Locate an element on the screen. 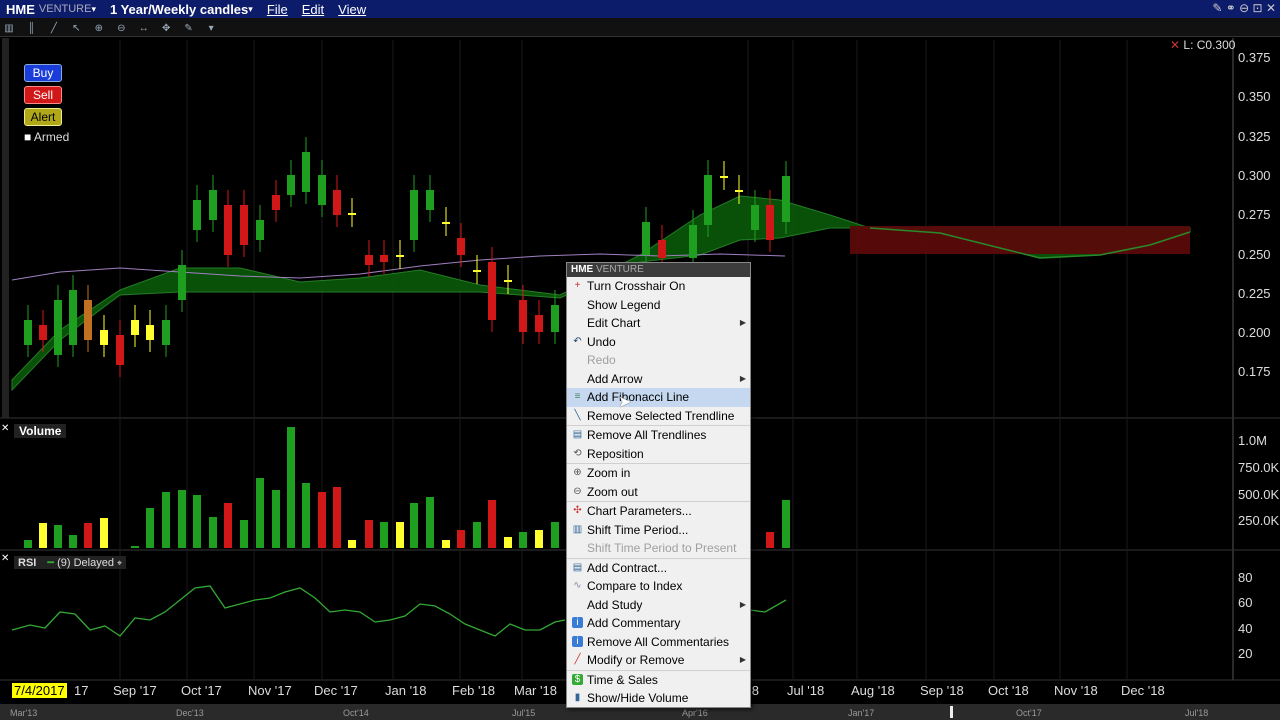  scroll-icon: ↔ is located at coordinates (144, 29).